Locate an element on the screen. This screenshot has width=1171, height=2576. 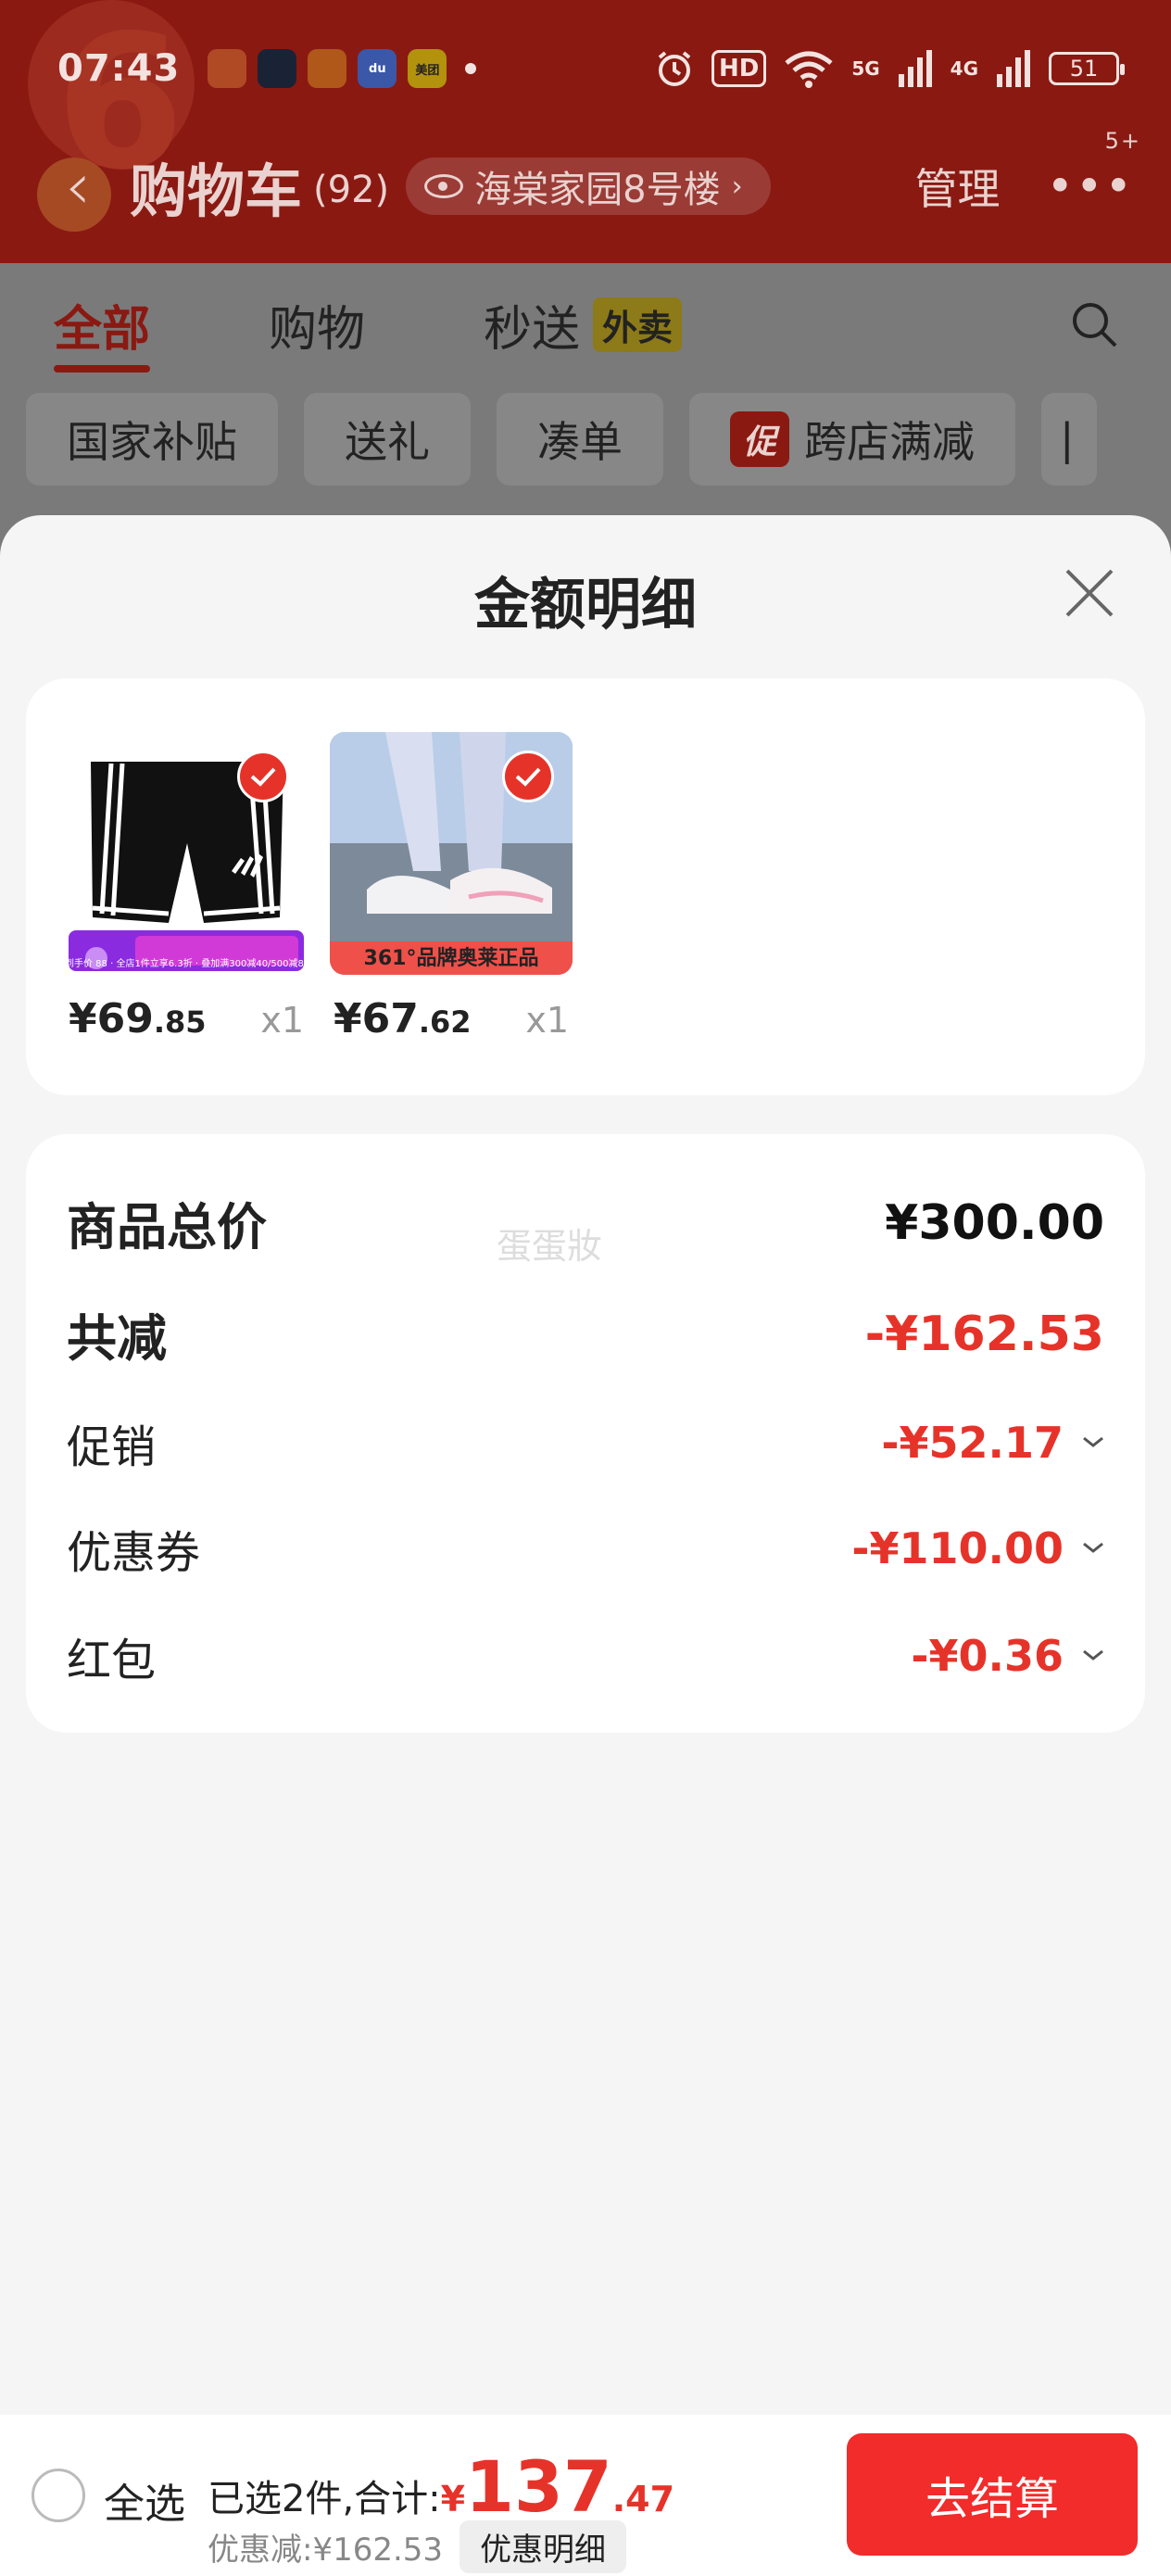
chip-national-subsidy: 国家补贴 is located at coordinates (152, 439).